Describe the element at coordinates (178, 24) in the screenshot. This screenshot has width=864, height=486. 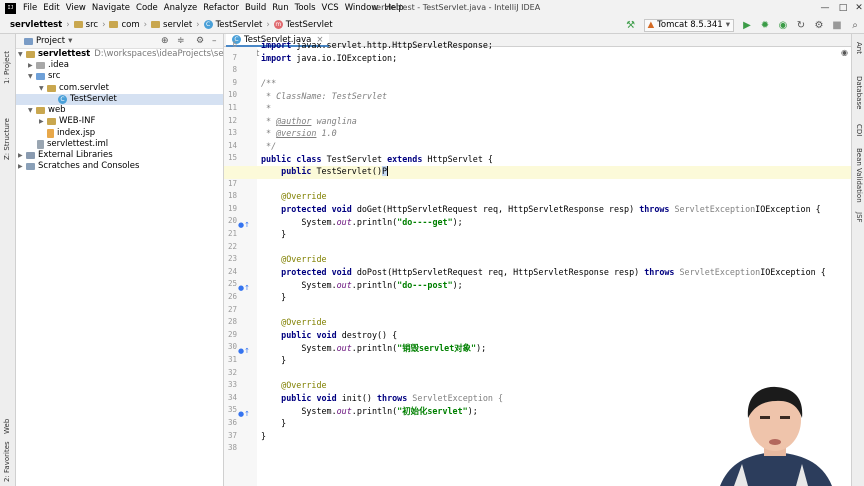
I see `breadcrumb-label: servlet` at that location.